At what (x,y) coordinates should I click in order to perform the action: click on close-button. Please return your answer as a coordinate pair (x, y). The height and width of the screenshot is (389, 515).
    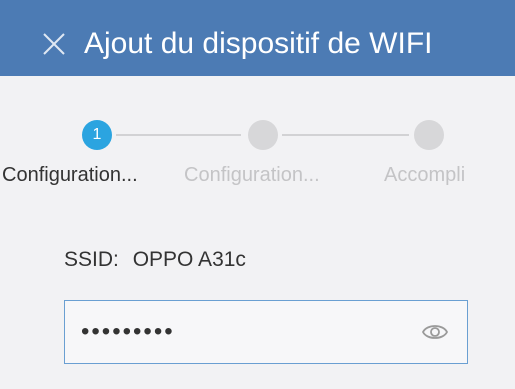
    Looking at the image, I should click on (54, 44).